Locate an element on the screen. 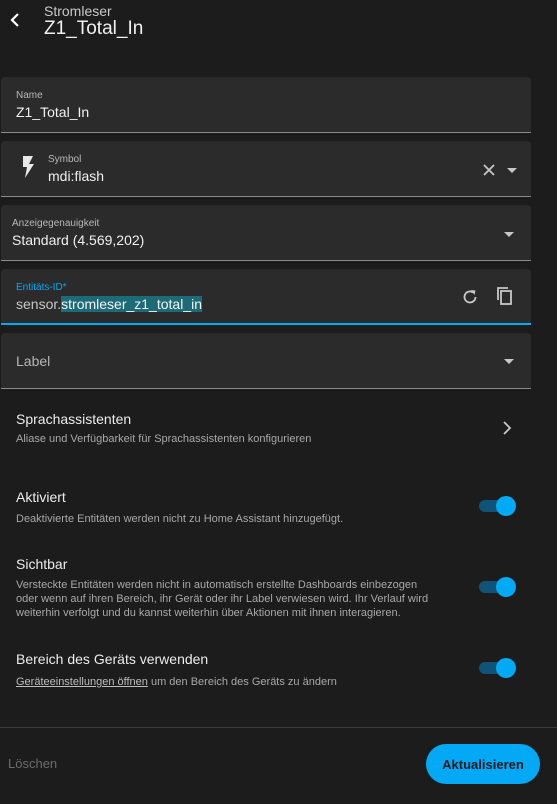  back-button is located at coordinates (16, 20).